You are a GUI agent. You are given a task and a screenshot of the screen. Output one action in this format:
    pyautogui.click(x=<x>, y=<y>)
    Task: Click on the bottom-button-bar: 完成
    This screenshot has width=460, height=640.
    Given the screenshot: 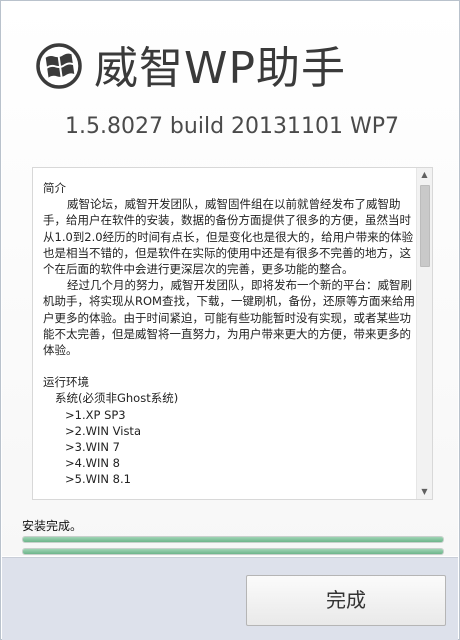 What is the action you would take?
    pyautogui.click(x=230, y=598)
    